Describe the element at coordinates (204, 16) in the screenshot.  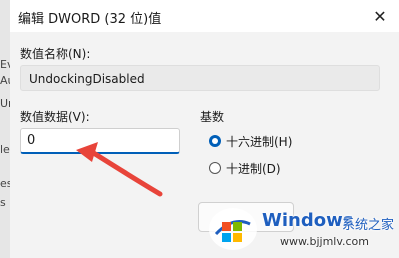
I see `title-bar: 编辑 DWORD (32 位)值 ✕` at that location.